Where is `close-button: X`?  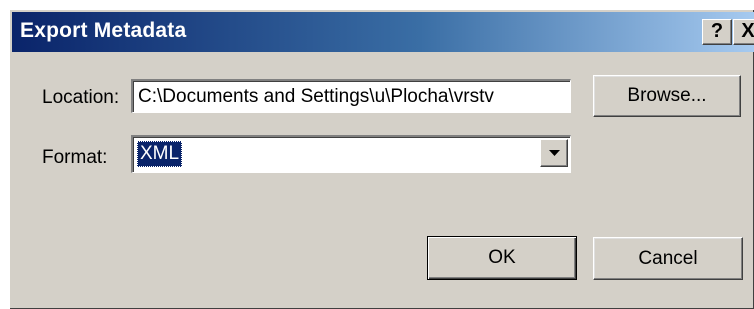
close-button: X is located at coordinates (743, 32).